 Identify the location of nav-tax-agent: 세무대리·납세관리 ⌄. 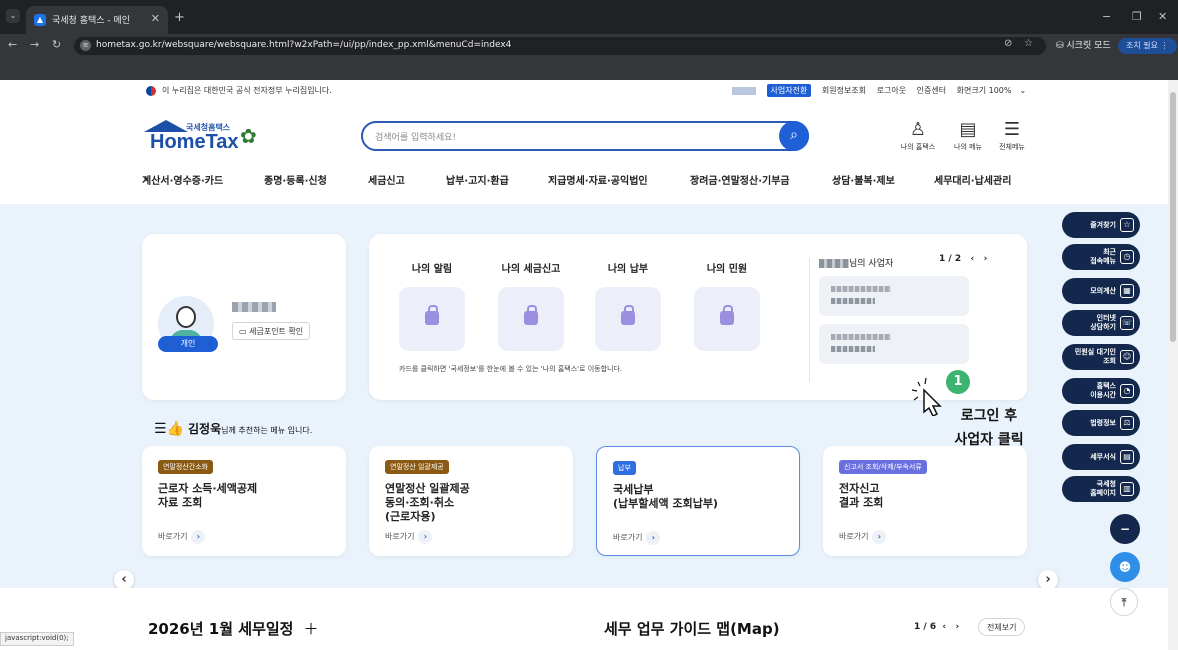
(972, 179).